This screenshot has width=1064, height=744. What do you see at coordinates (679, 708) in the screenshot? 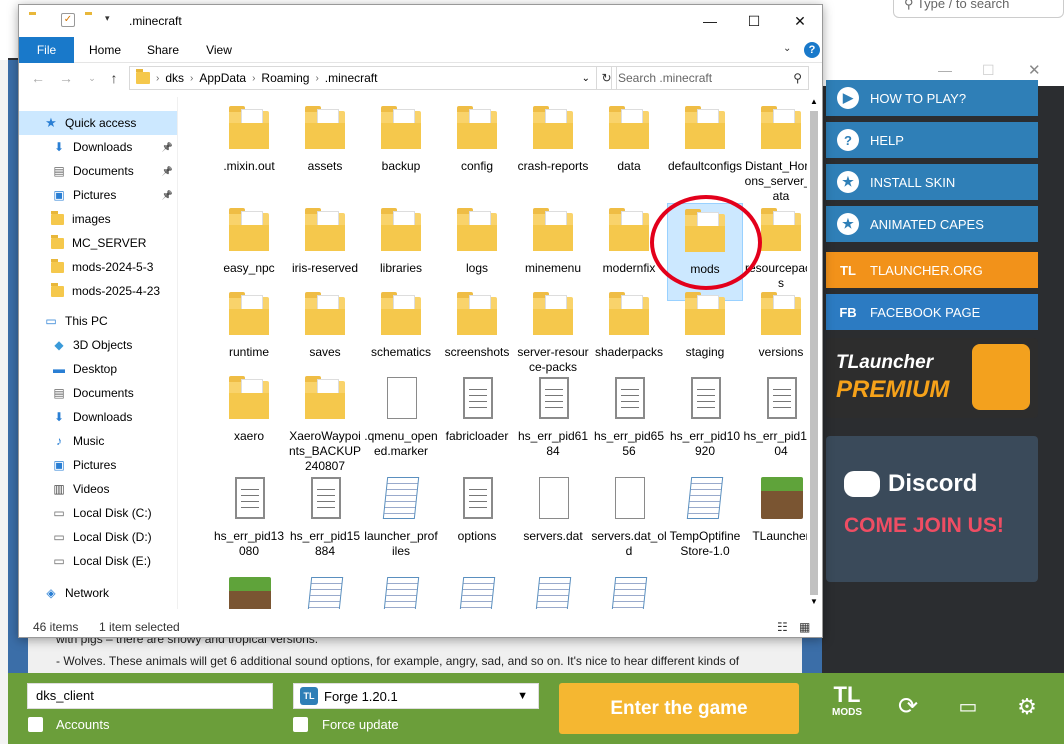
I see `enter-game-button: Enter the game` at bounding box center [679, 708].